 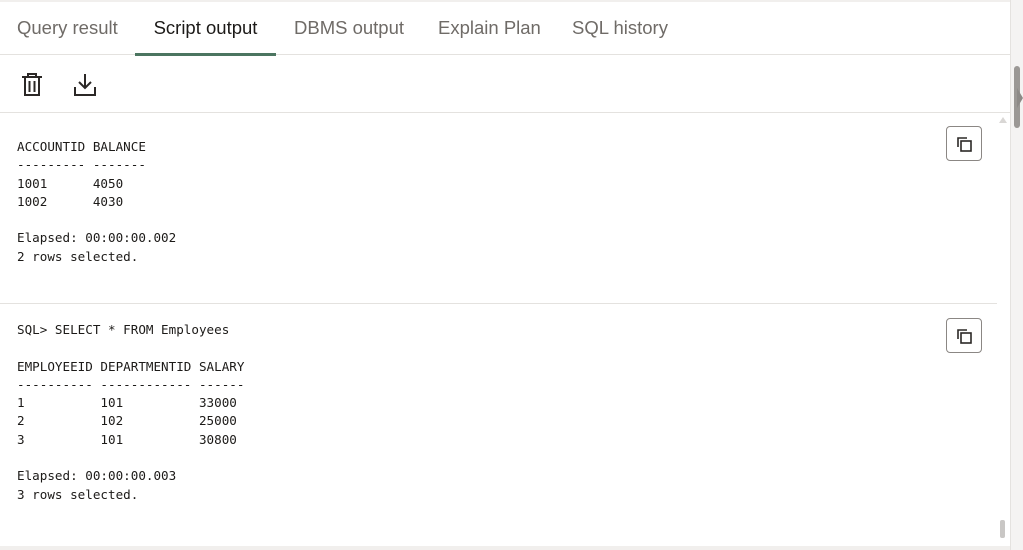 I want to click on tab-dbms-output: DBMS output, so click(x=349, y=27).